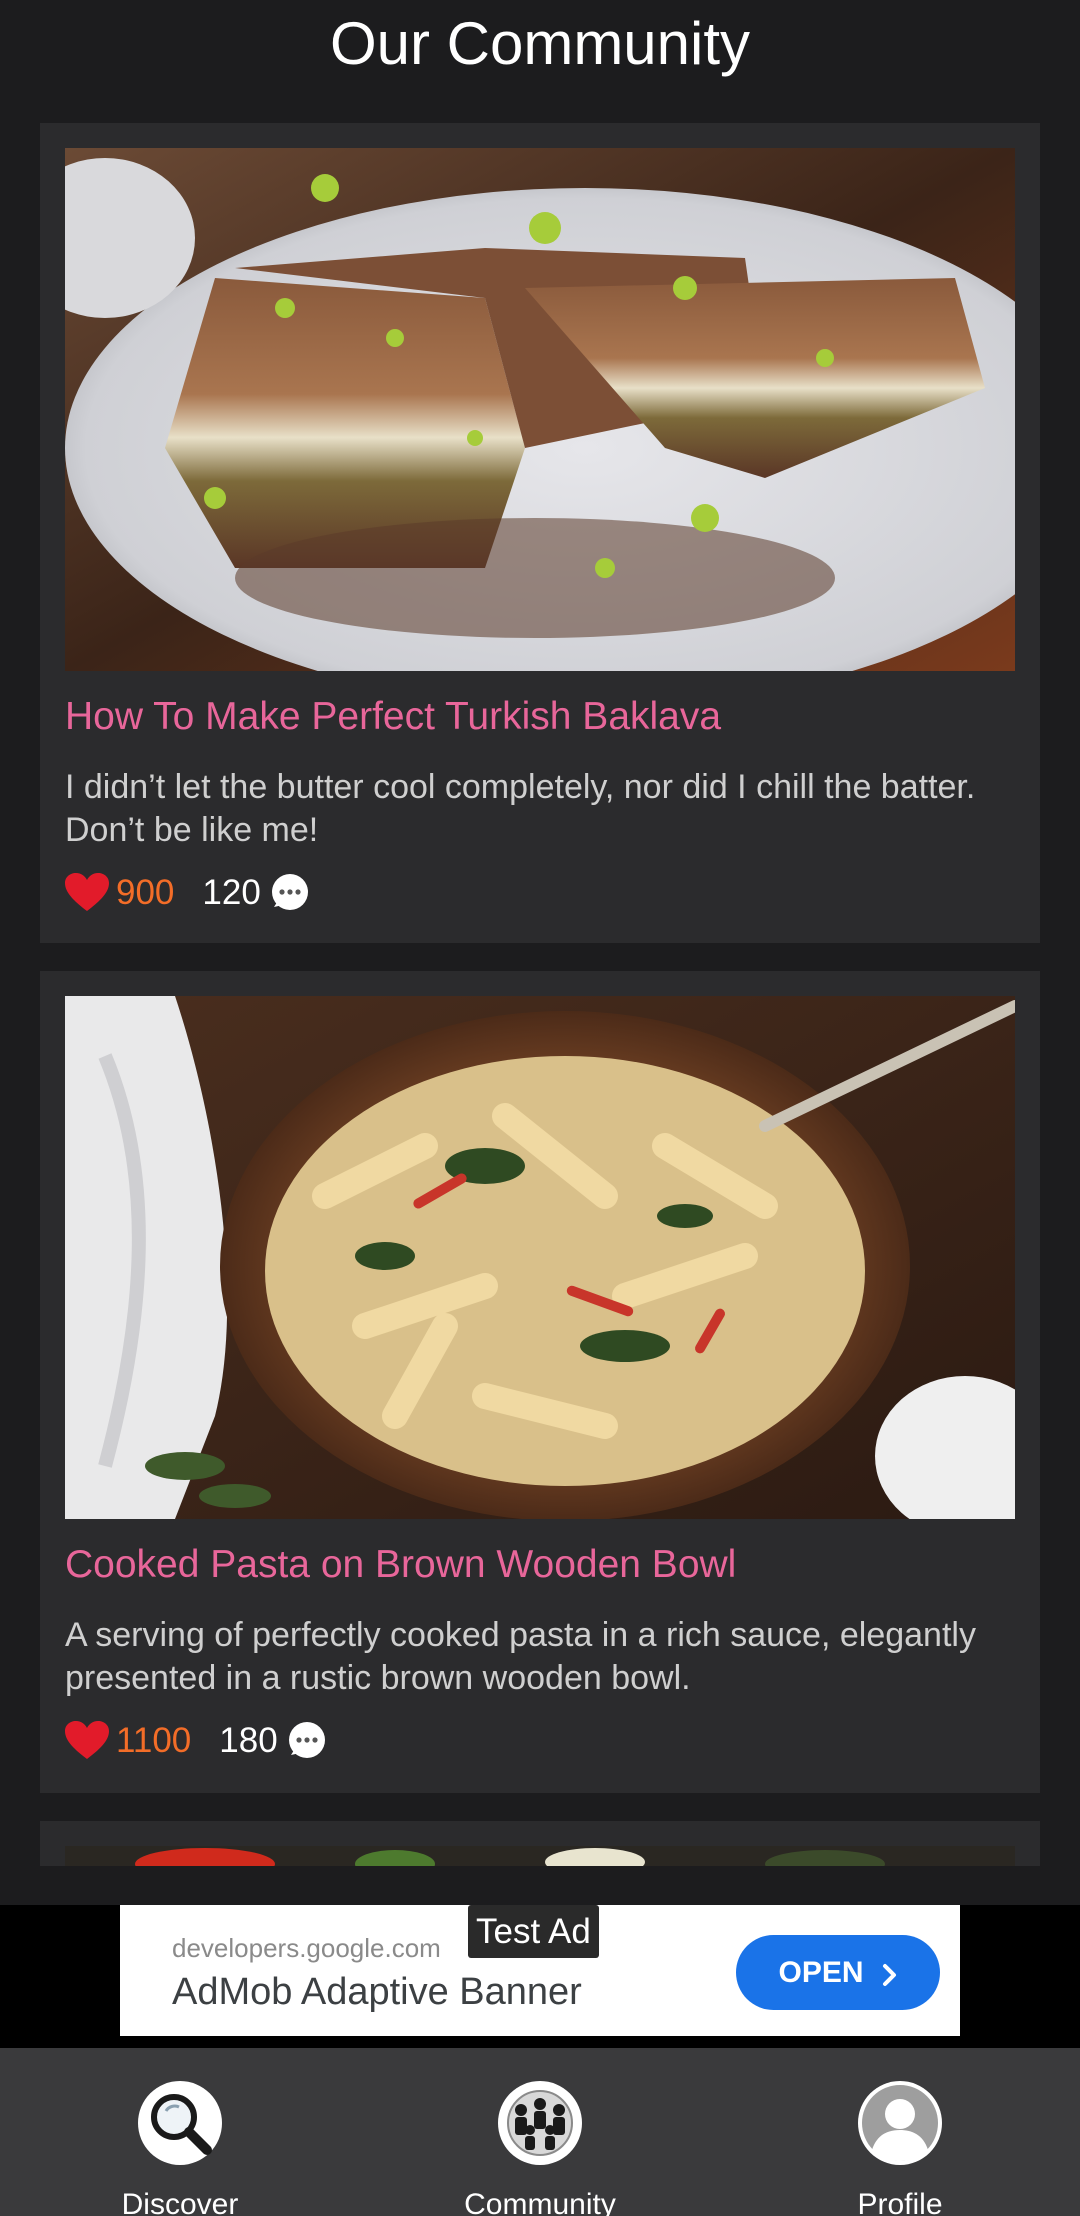  I want to click on nav-item-profile: Profile, so click(900, 2132).